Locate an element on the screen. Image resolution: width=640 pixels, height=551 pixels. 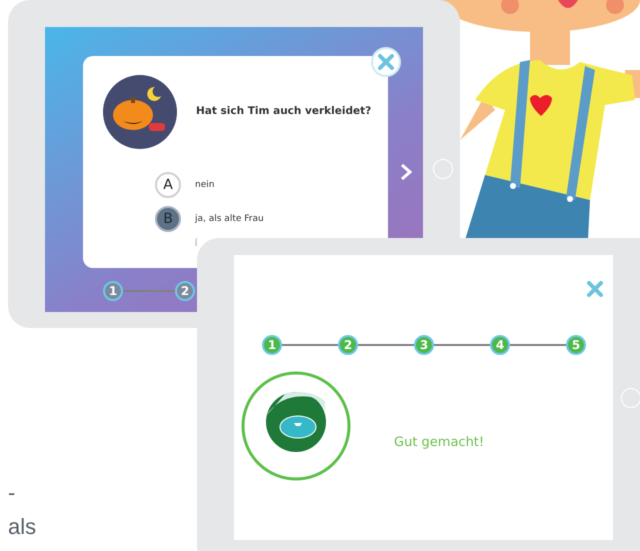
answer-text: nein is located at coordinates (204, 185).